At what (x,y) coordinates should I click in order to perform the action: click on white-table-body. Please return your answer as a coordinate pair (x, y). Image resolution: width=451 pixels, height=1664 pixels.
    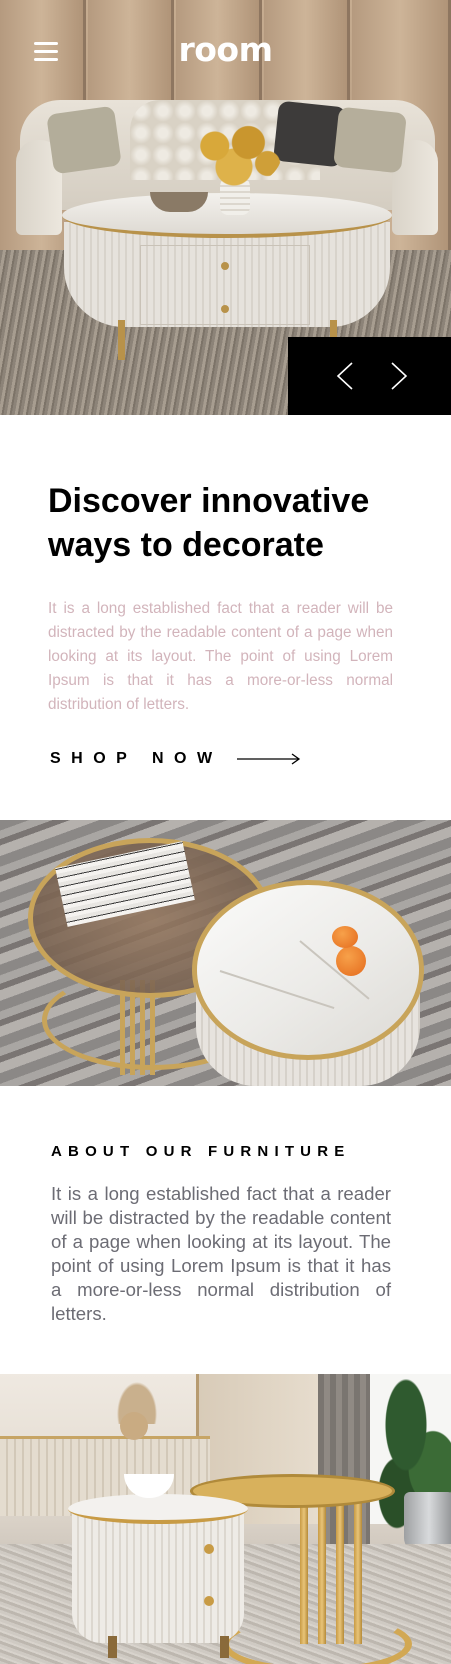
    Looking at the image, I should click on (158, 1575).